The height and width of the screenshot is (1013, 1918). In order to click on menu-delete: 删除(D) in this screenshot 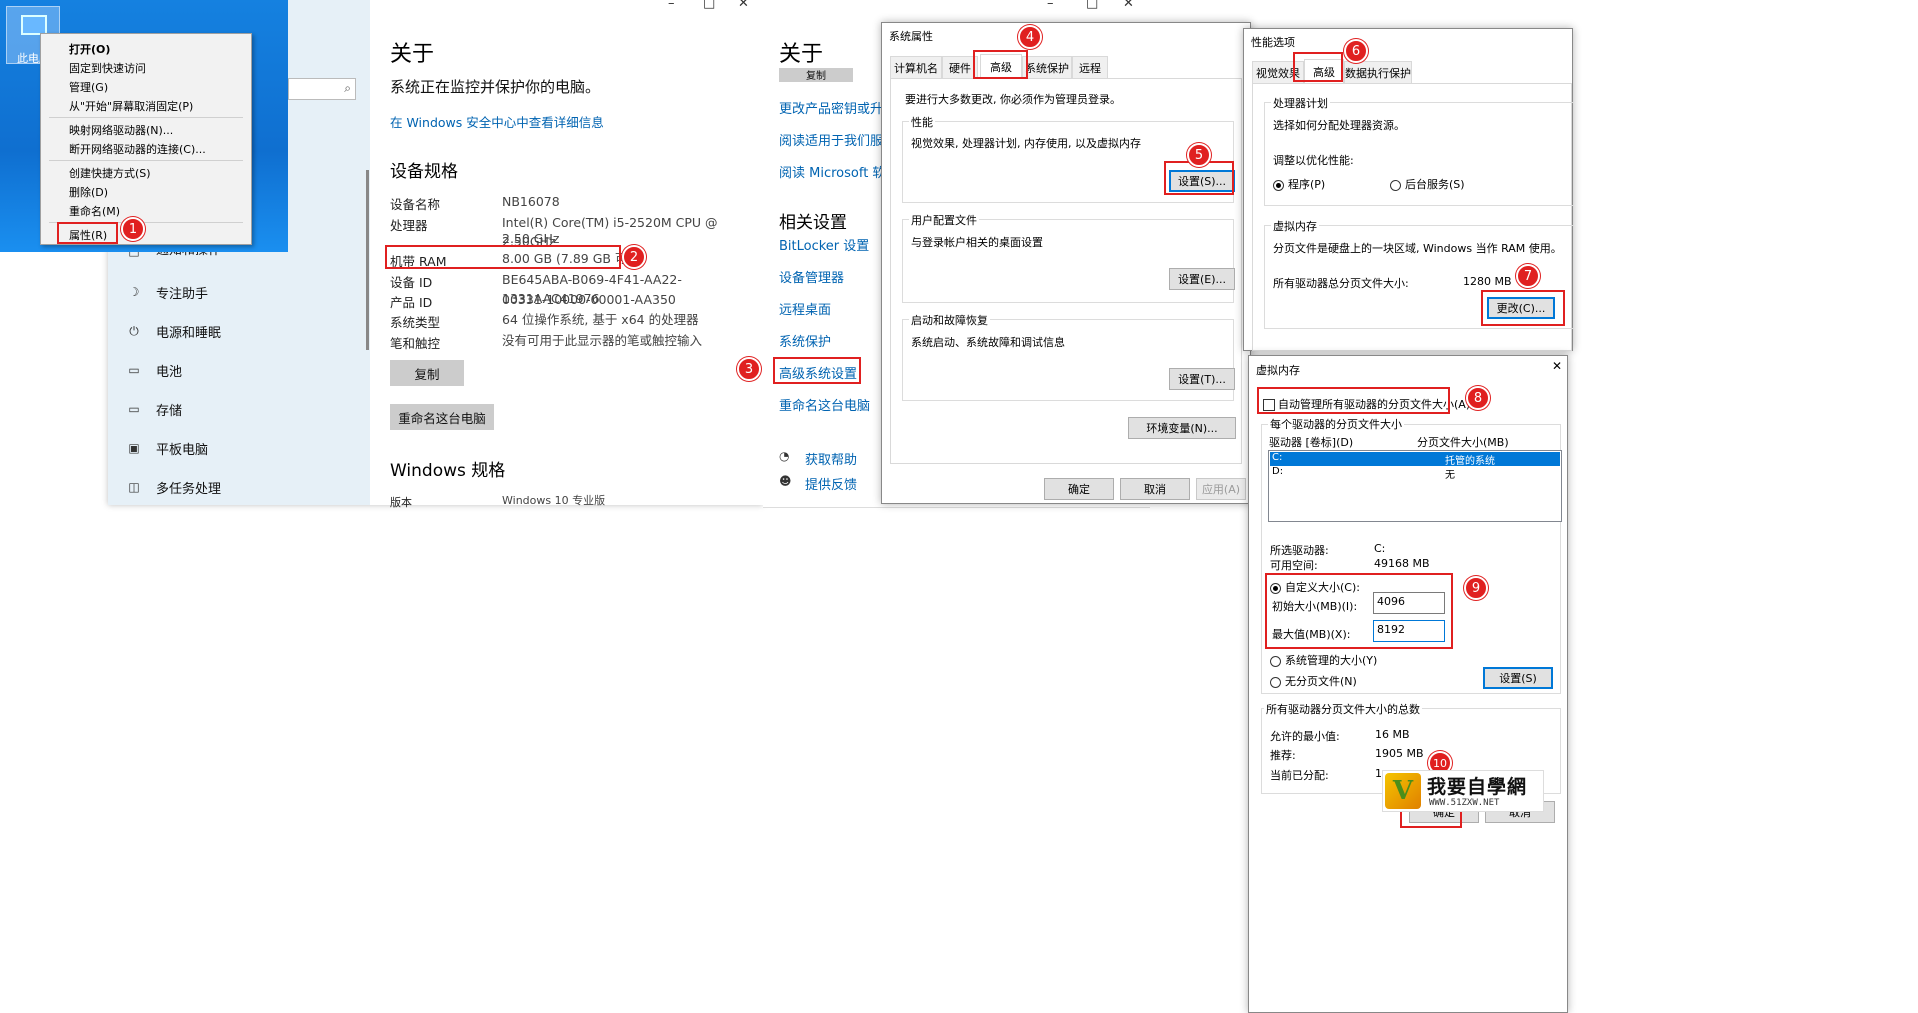, I will do `click(88, 192)`.